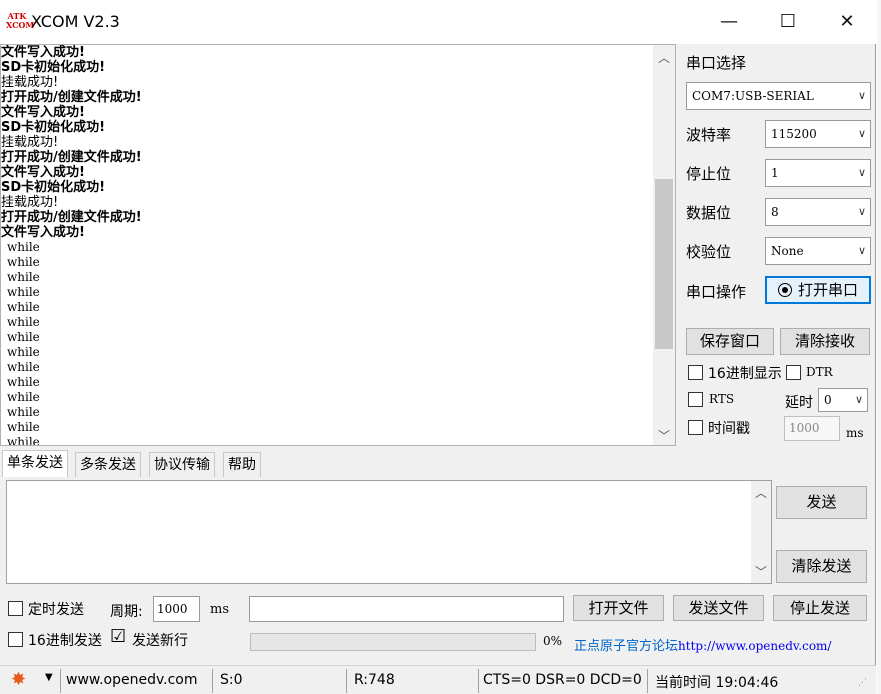 This screenshot has height=694, width=881. Describe the element at coordinates (729, 429) in the screenshot. I see `timestamp-label: 时间戳` at that location.